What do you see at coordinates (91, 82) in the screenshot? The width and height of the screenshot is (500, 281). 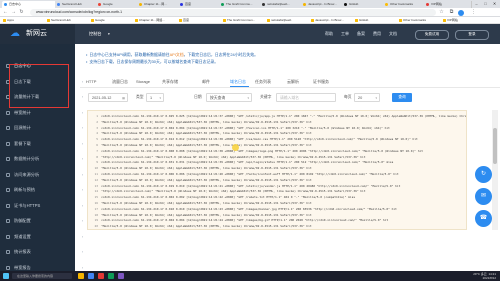 I see `tab-item: HTTP` at bounding box center [91, 82].